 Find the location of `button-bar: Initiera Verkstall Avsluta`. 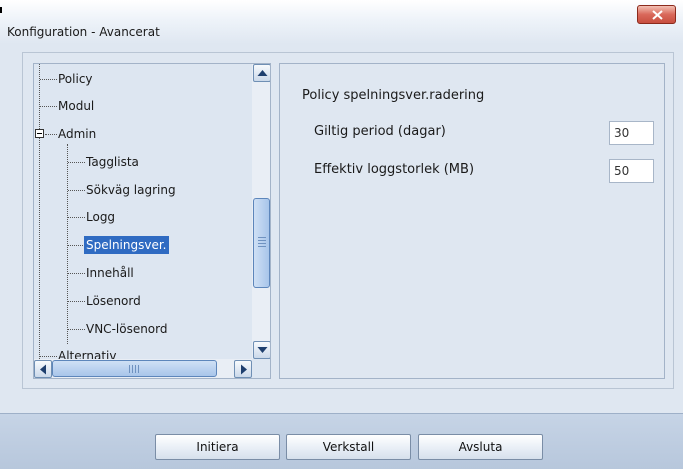

button-bar: Initiera Verkstall Avsluta is located at coordinates (341, 441).